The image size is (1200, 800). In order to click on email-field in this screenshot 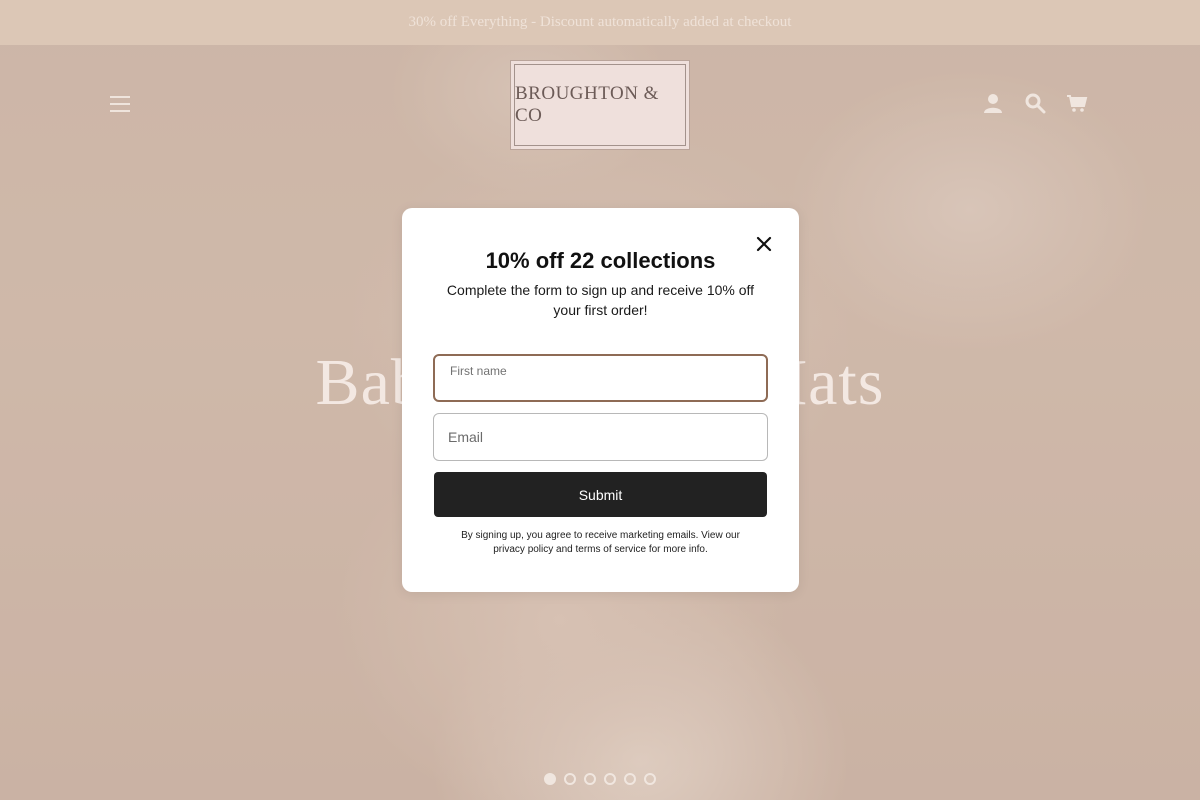, I will do `click(600, 437)`.